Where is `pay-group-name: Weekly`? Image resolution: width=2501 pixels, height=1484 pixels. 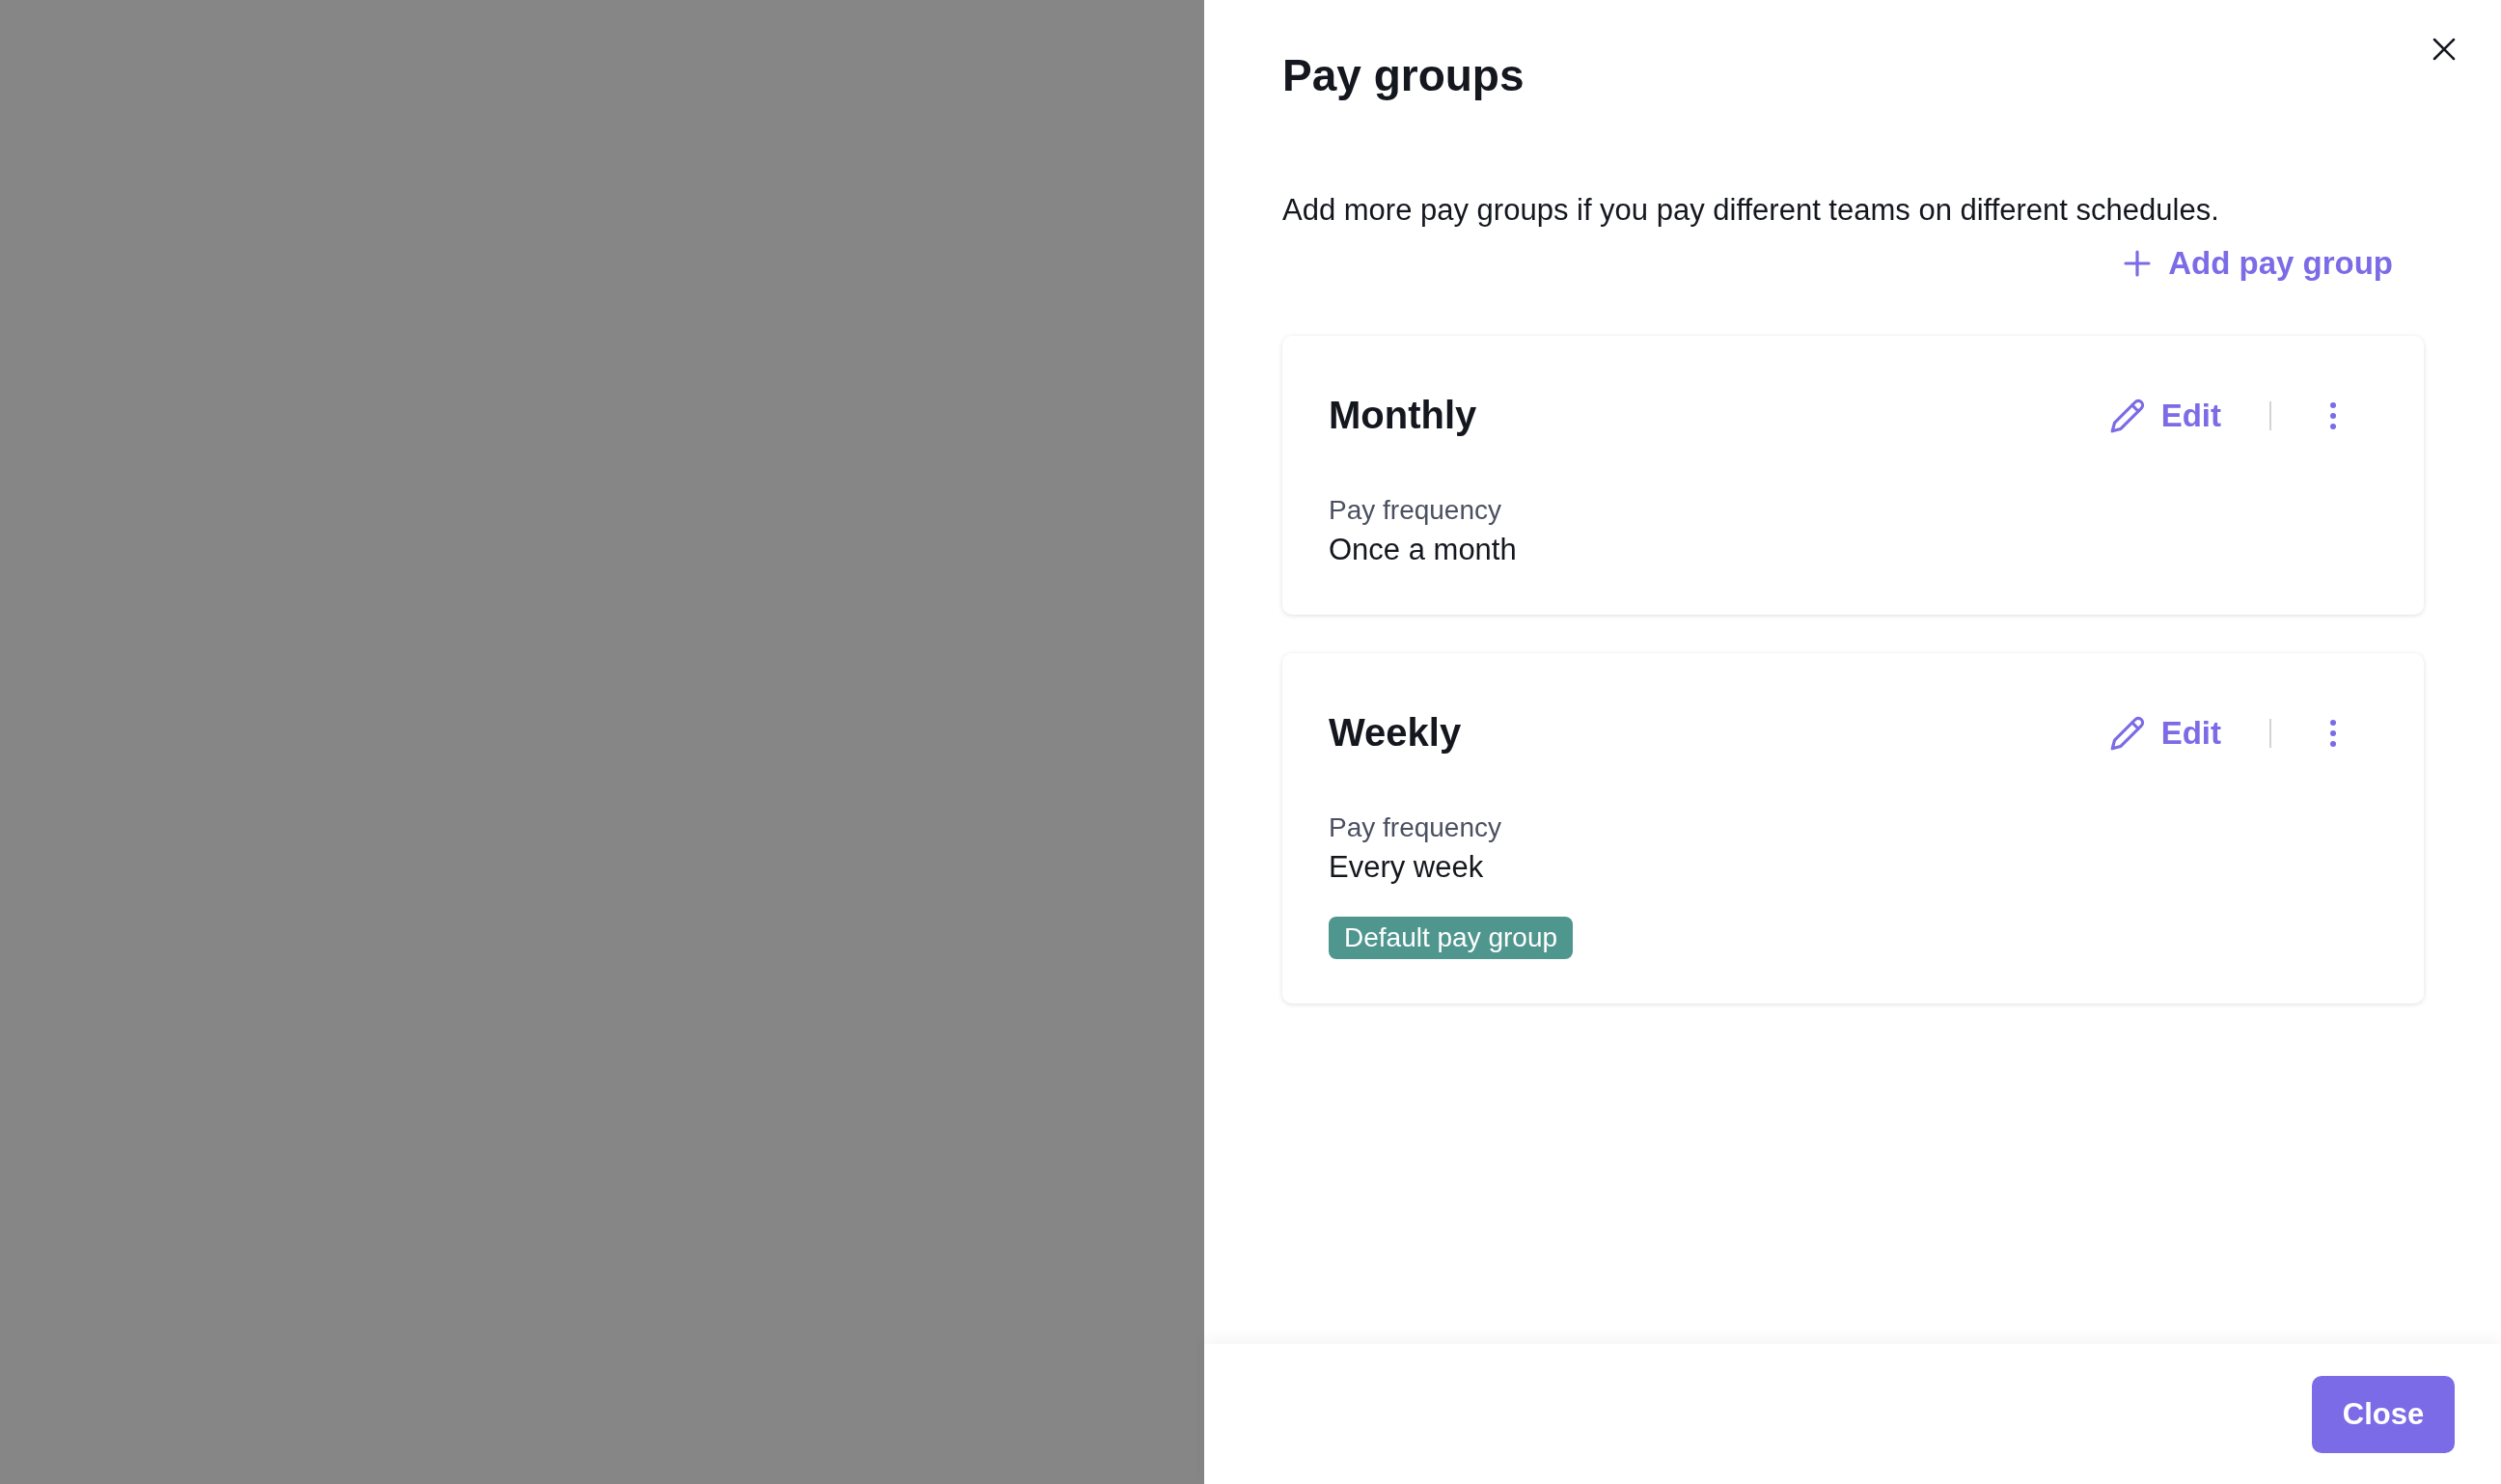
pay-group-name: Weekly is located at coordinates (1396, 733).